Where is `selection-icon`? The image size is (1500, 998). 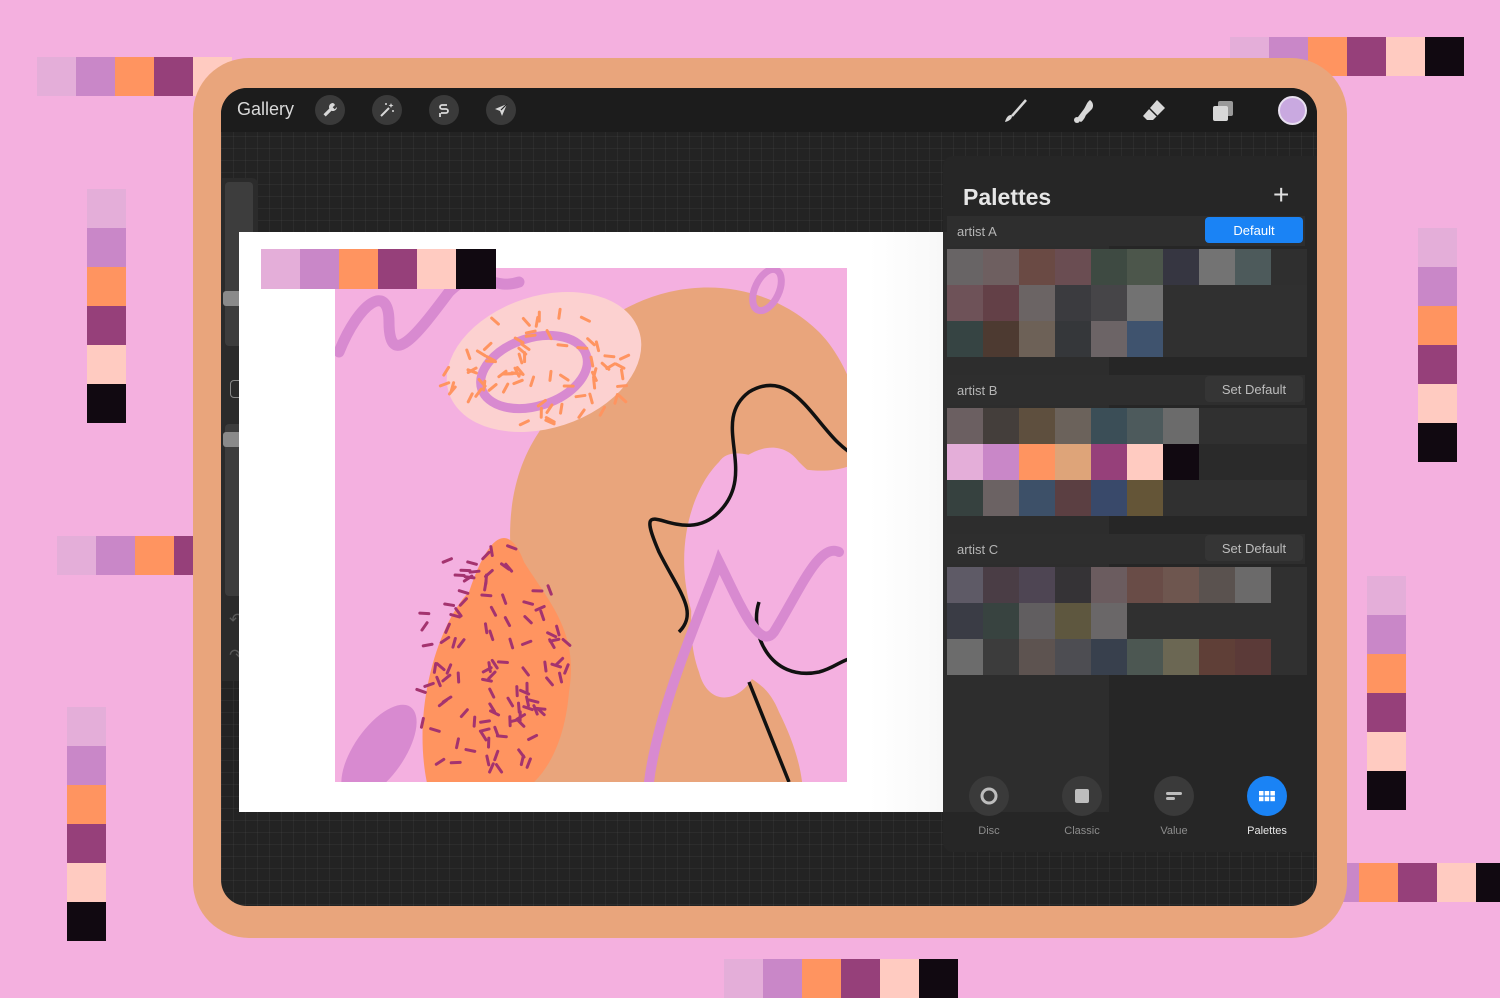
selection-icon is located at coordinates (444, 110).